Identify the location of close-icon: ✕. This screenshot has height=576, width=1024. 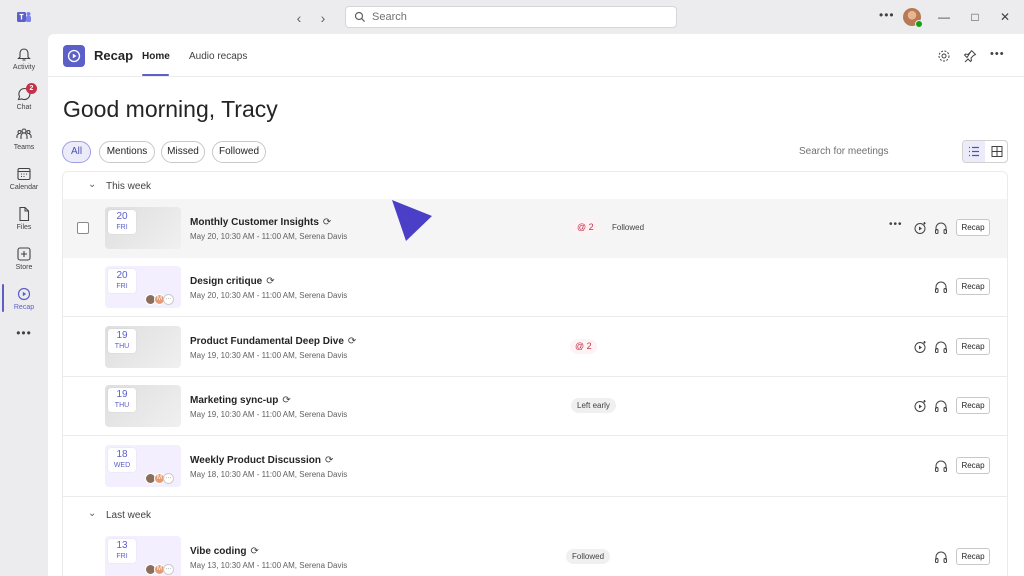
(1005, 17).